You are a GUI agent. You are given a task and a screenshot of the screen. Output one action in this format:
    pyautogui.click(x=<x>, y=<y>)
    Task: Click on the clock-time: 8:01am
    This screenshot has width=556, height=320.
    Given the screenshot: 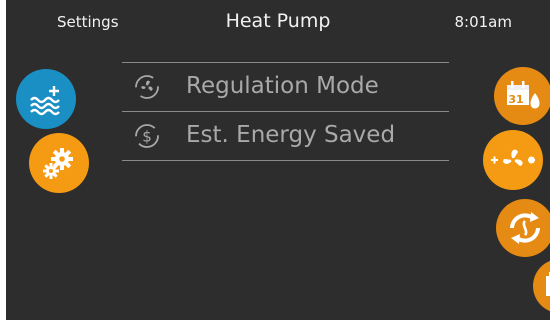 What is the action you would take?
    pyautogui.click(x=483, y=22)
    